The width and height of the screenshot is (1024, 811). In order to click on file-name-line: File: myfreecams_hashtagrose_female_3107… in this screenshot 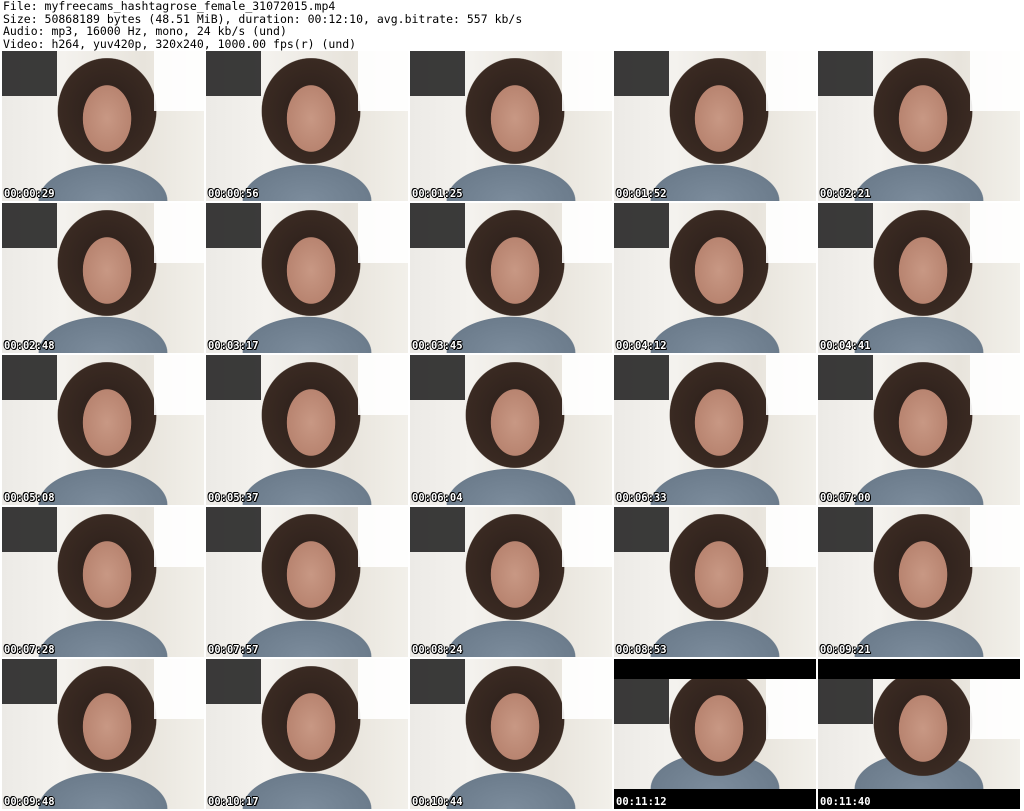, I will do `click(169, 6)`.